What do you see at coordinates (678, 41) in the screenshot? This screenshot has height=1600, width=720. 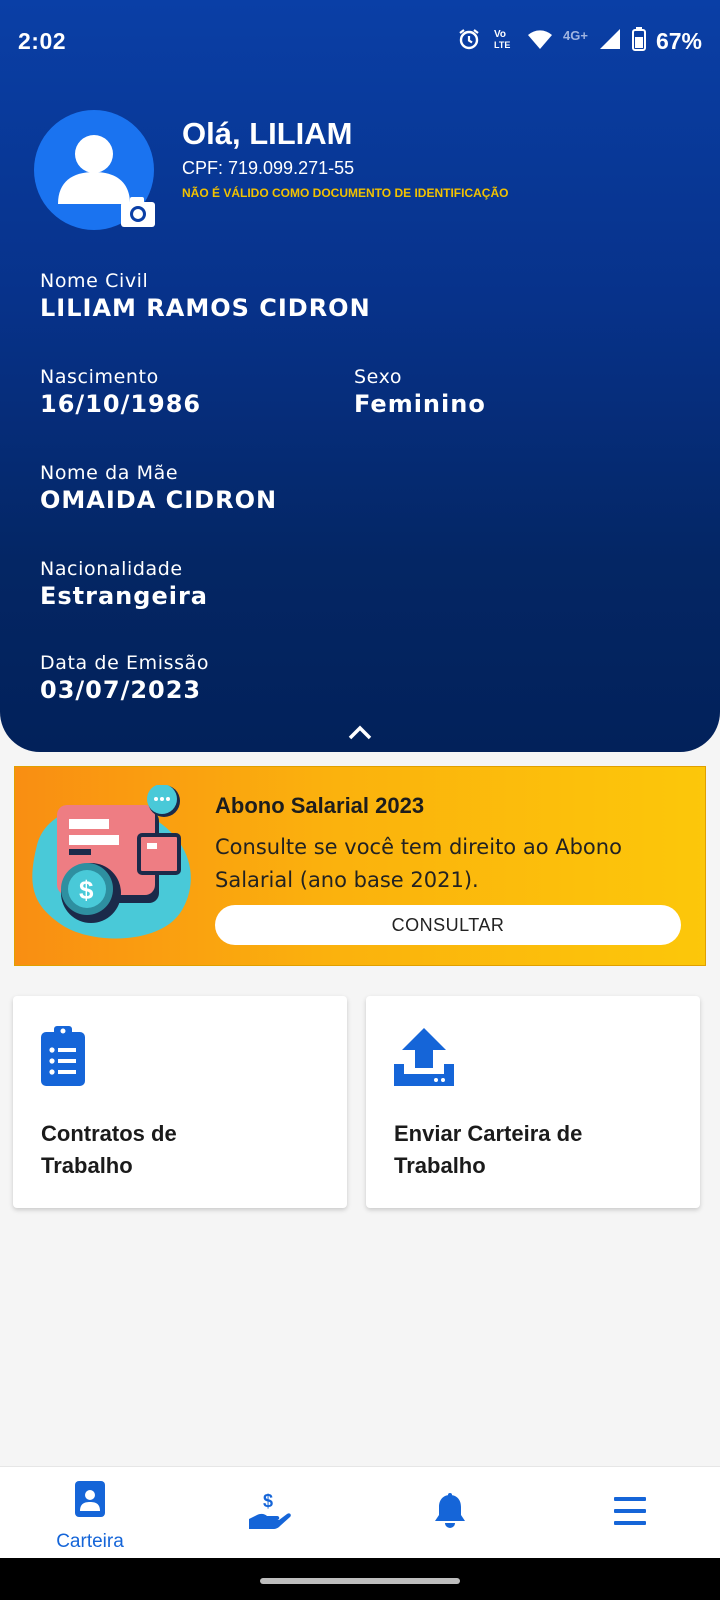 I see `battery-percent: 67%` at bounding box center [678, 41].